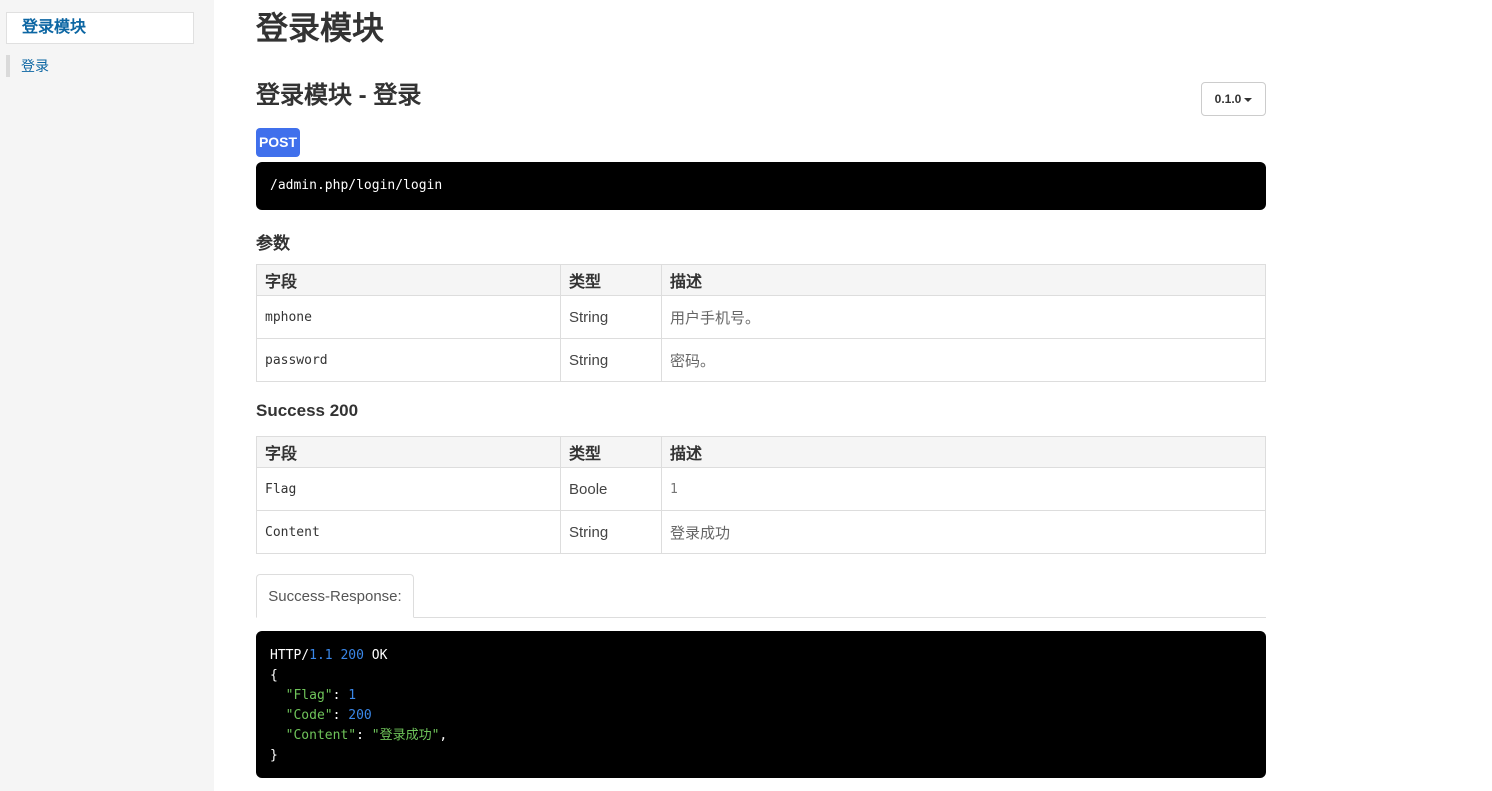 The width and height of the screenshot is (1492, 791). Describe the element at coordinates (278, 142) in the screenshot. I see `method-badge: POST` at that location.